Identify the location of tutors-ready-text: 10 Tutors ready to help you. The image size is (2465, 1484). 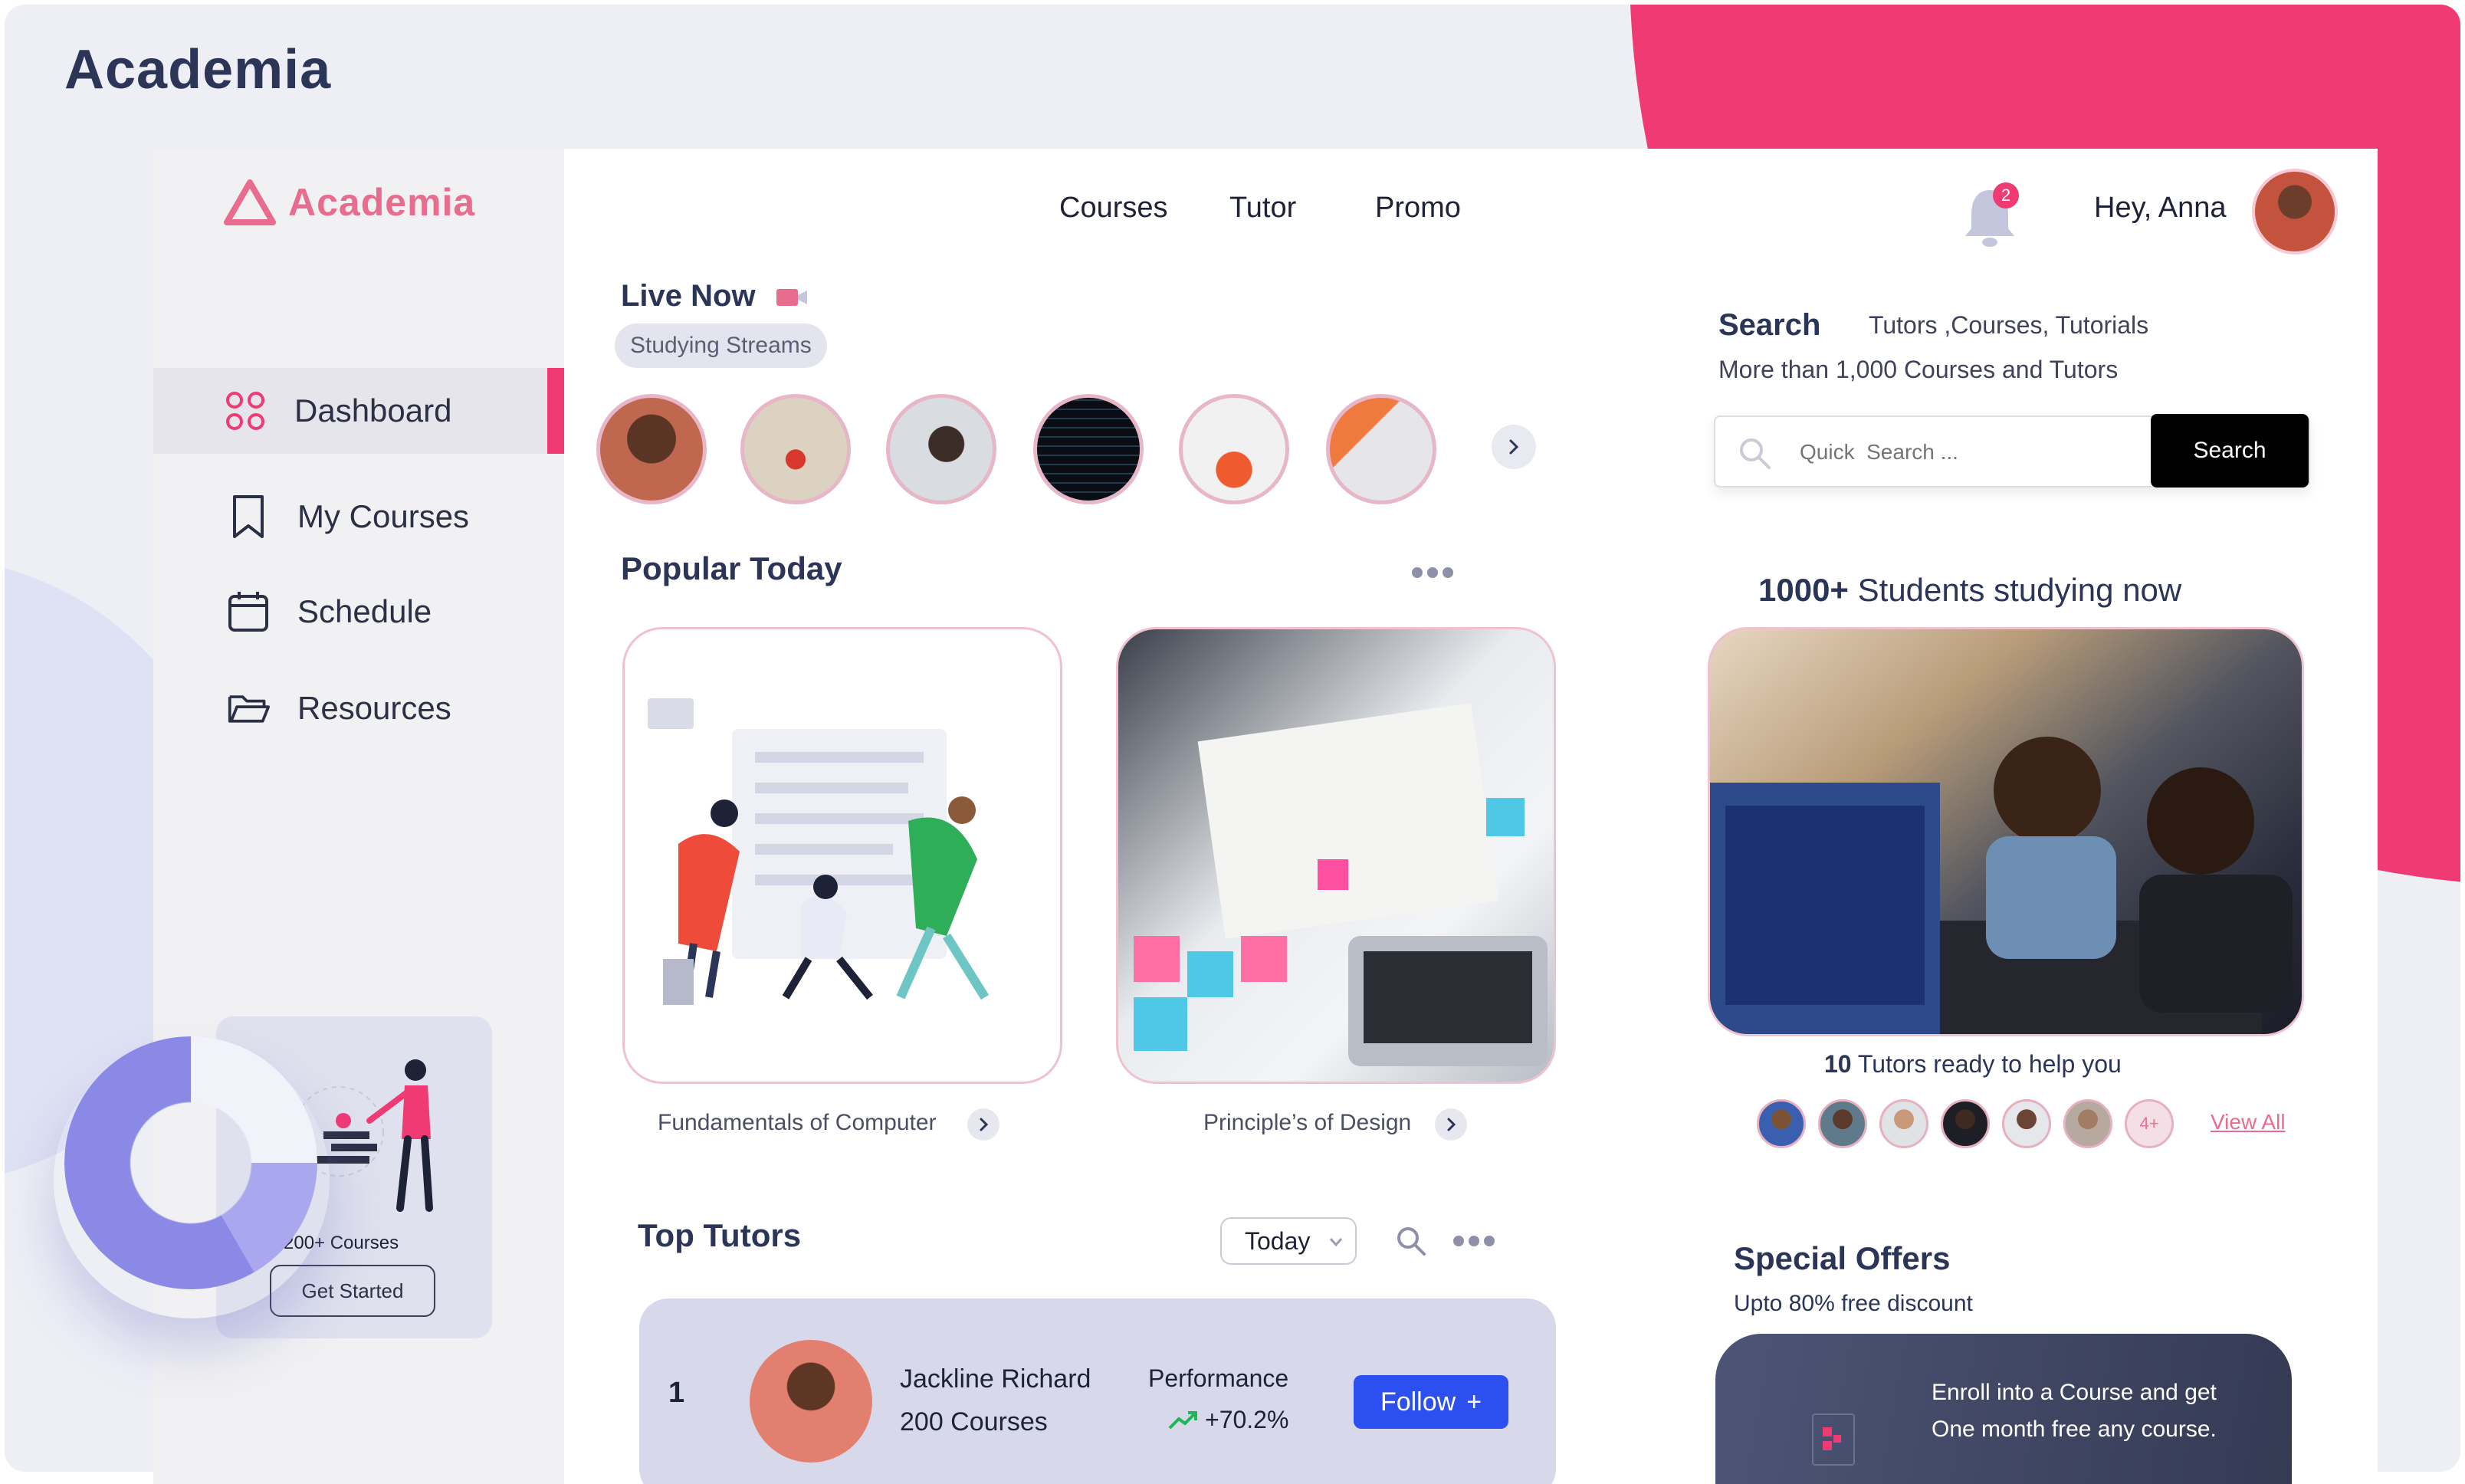
(1973, 1064).